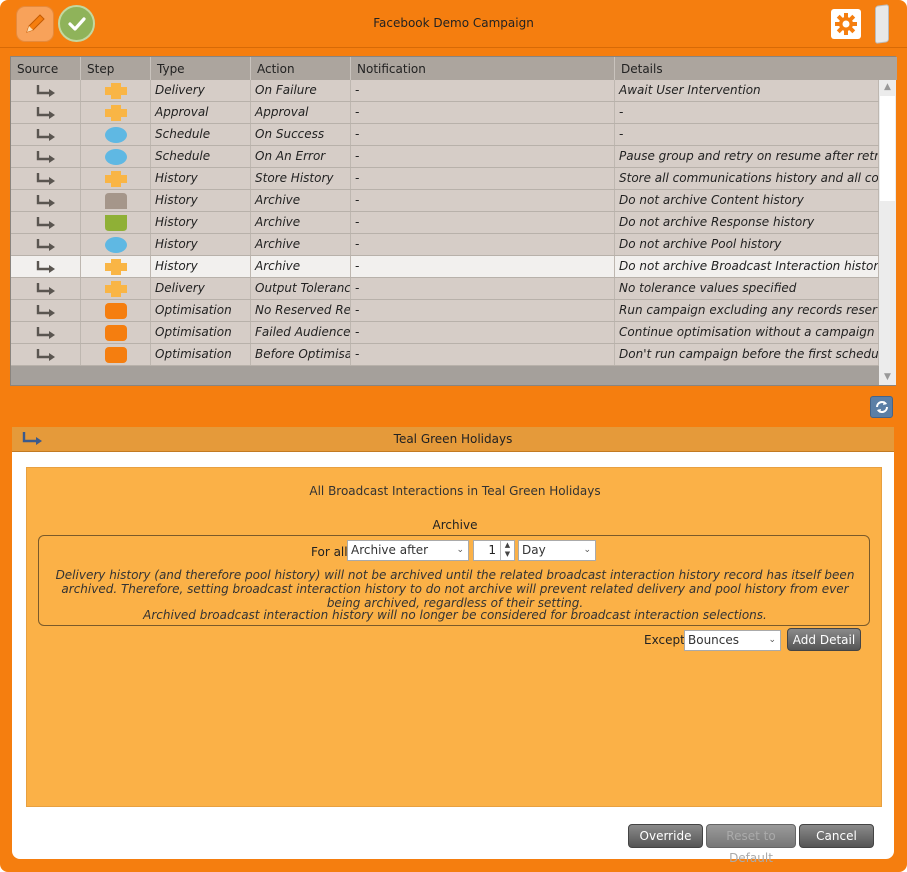 This screenshot has height=872, width=907. What do you see at coordinates (116, 68) in the screenshot?
I see `column-header-step: Step` at bounding box center [116, 68].